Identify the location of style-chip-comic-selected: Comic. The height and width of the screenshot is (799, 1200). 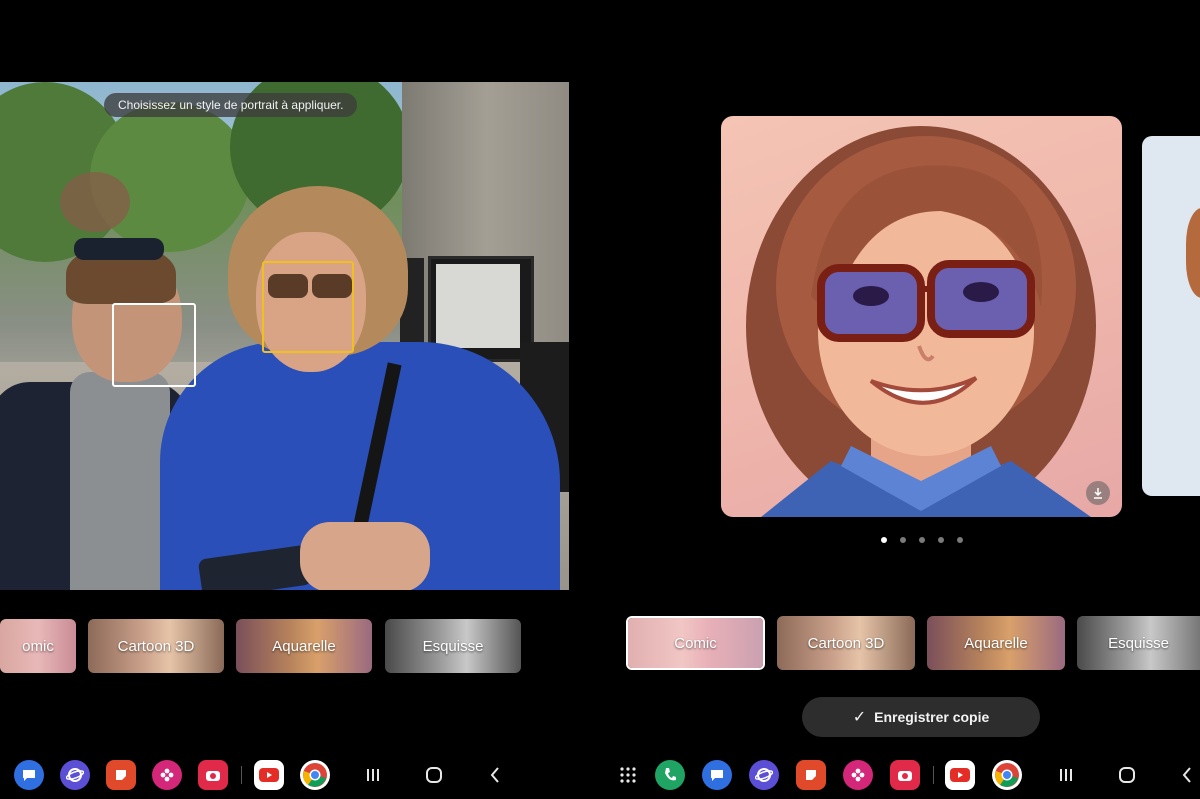
(695, 643).